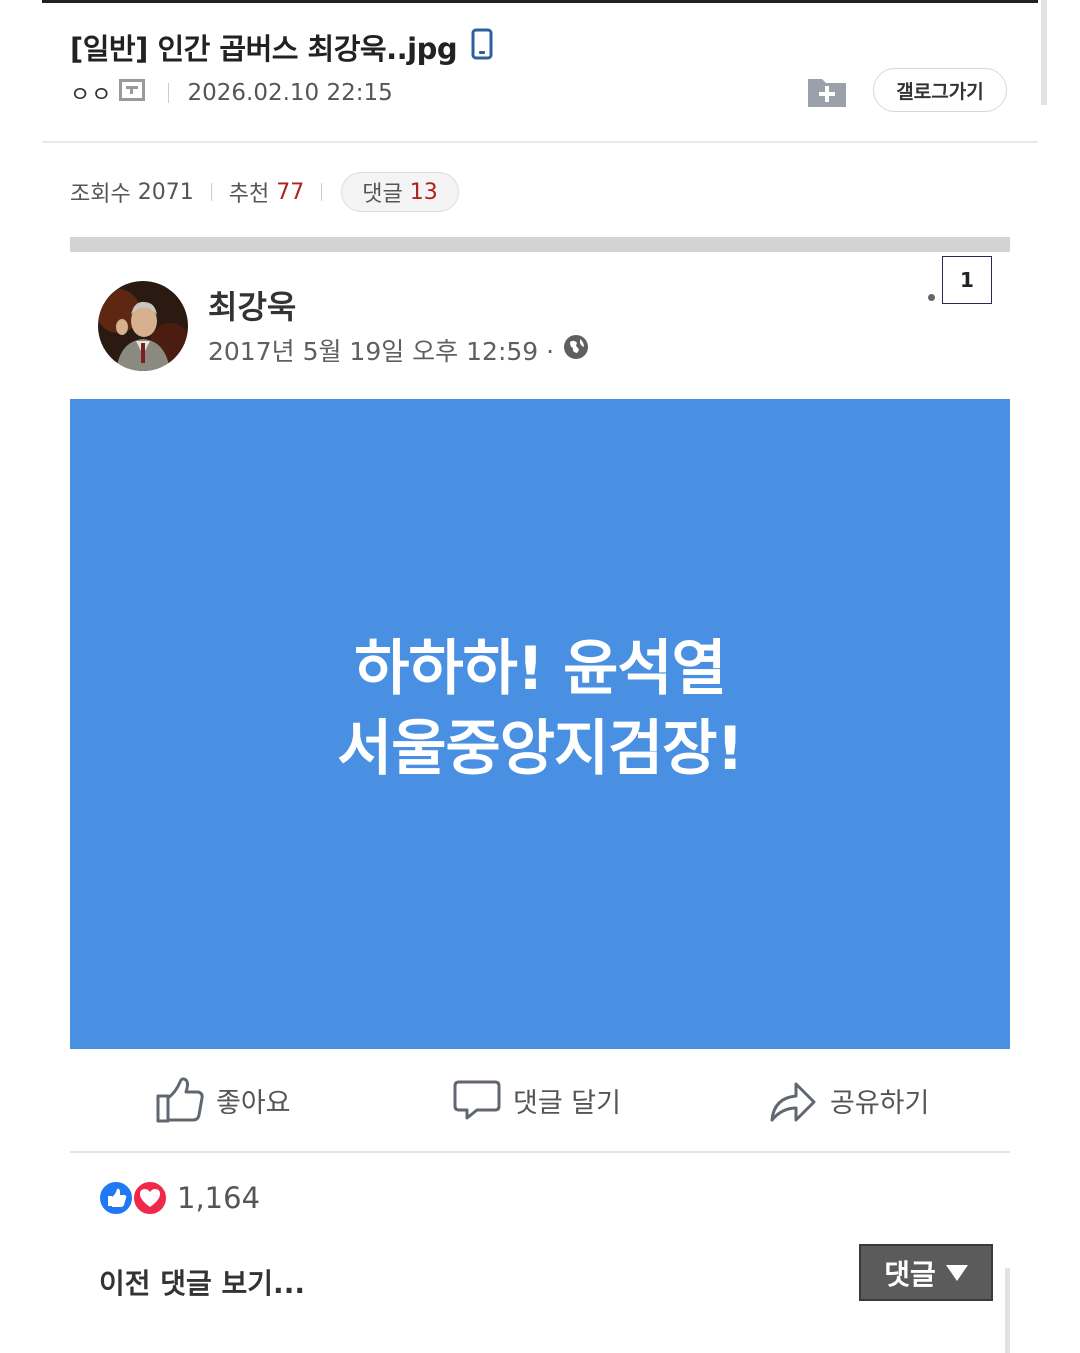 The height and width of the screenshot is (1353, 1080). What do you see at coordinates (252, 305) in the screenshot?
I see `fb-author-name: 최강욱` at bounding box center [252, 305].